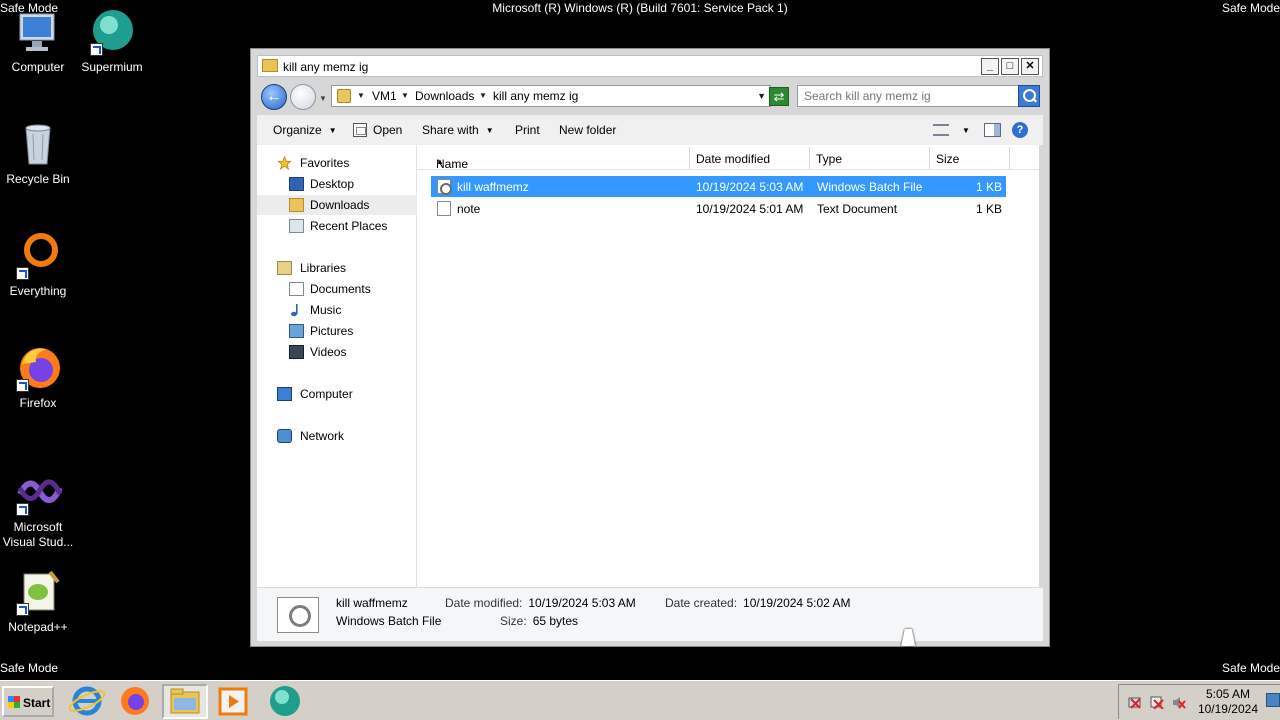 The image size is (1280, 720). I want to click on nav-item-label: Computer, so click(326, 394).